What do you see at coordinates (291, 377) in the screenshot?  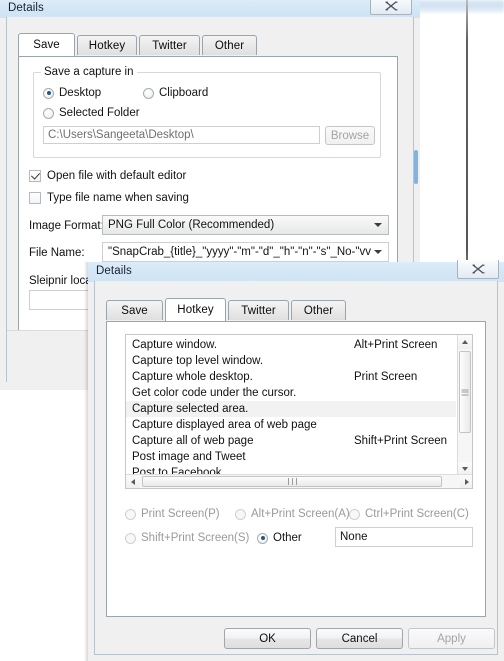 I see `list-item: Capture whole desktop. Print Screen` at bounding box center [291, 377].